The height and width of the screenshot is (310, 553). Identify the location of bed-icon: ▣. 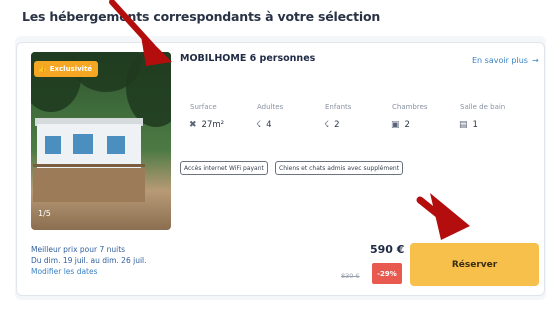
(395, 125).